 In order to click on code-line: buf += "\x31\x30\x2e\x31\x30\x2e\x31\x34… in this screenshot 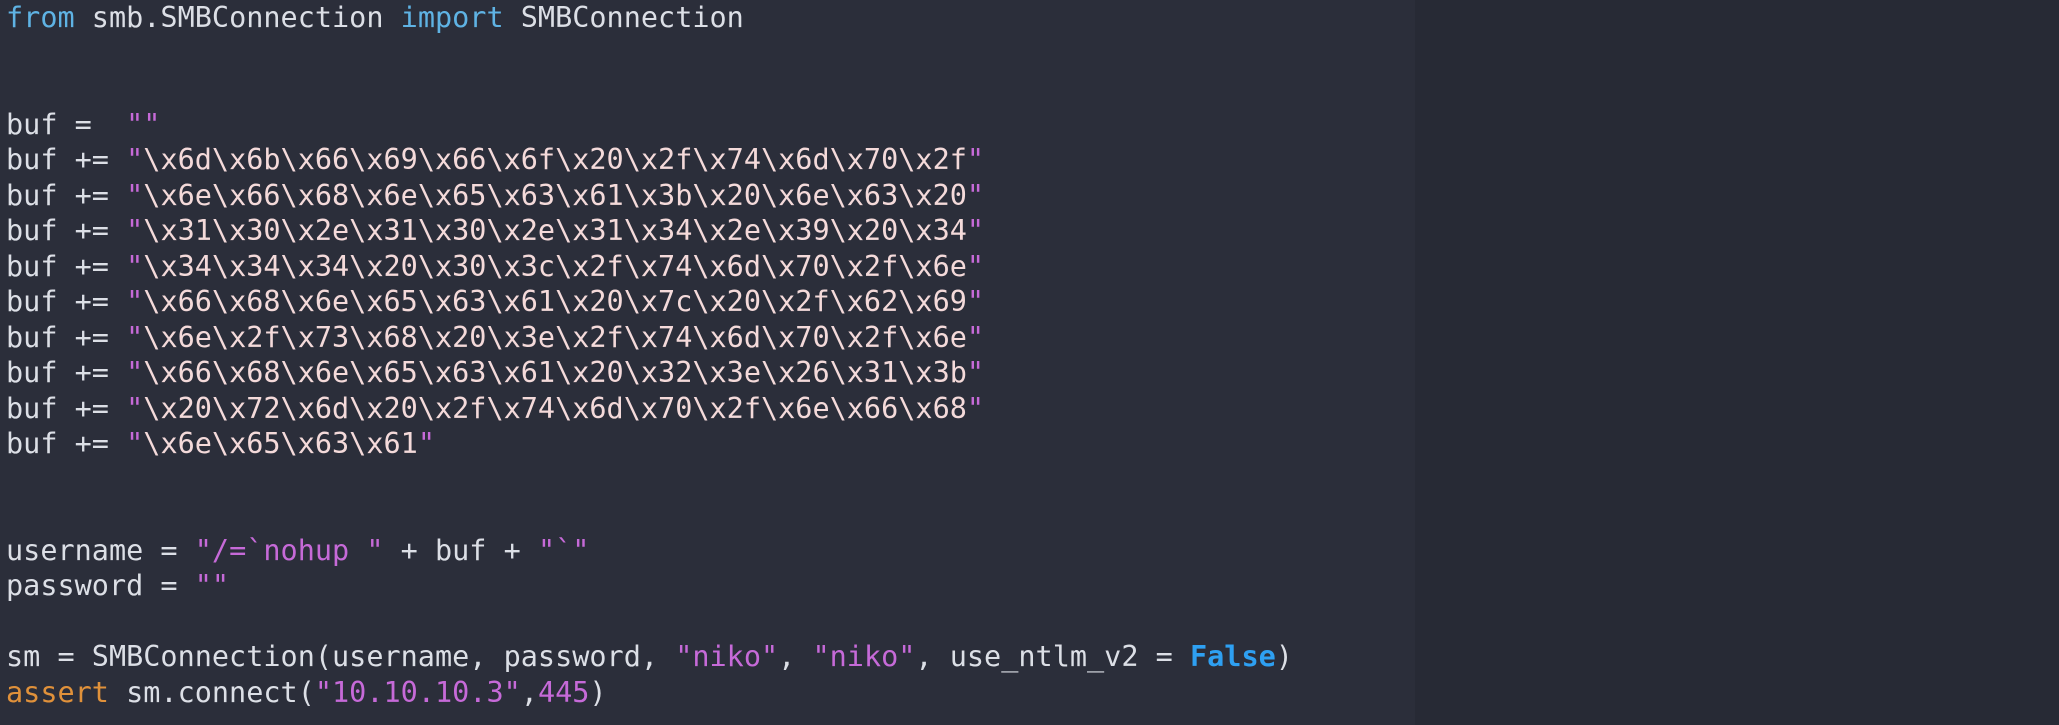, I will do `click(710, 231)`.